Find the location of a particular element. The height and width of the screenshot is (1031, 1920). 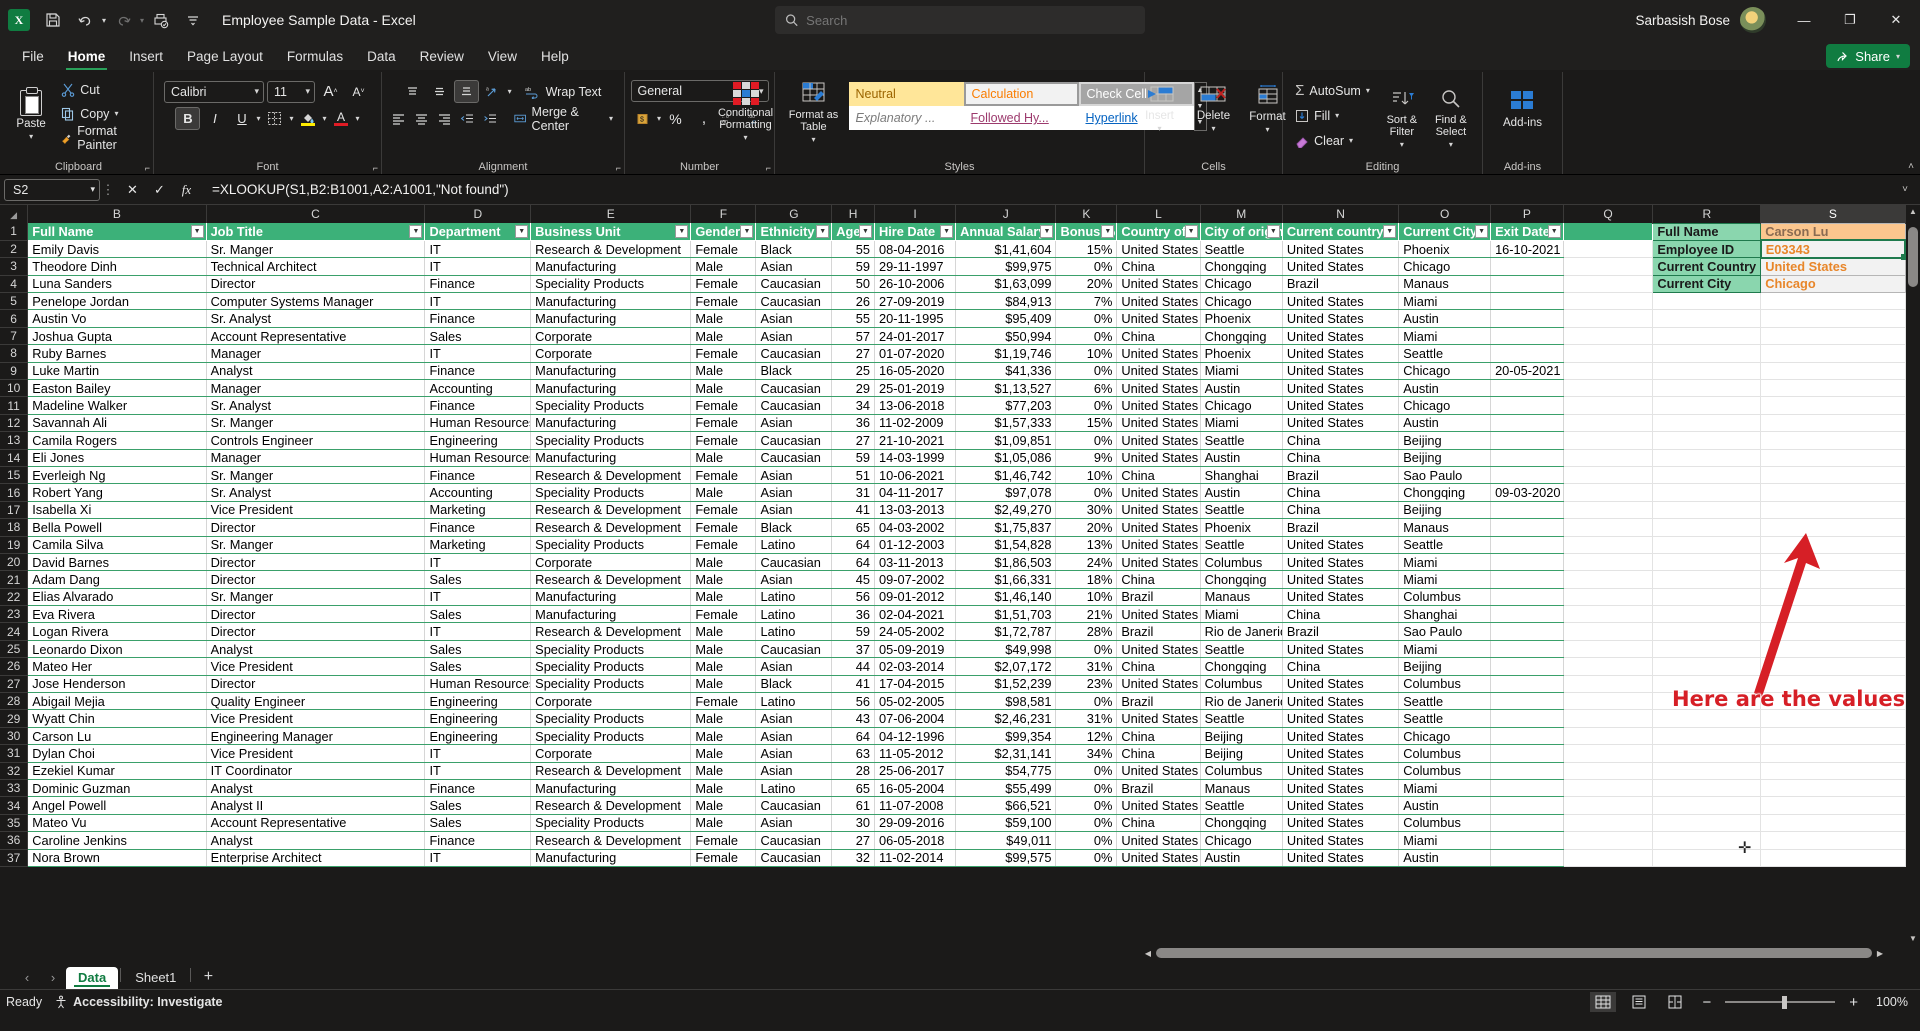

grid-cell: 16-05-2004 is located at coordinates (915, 788).